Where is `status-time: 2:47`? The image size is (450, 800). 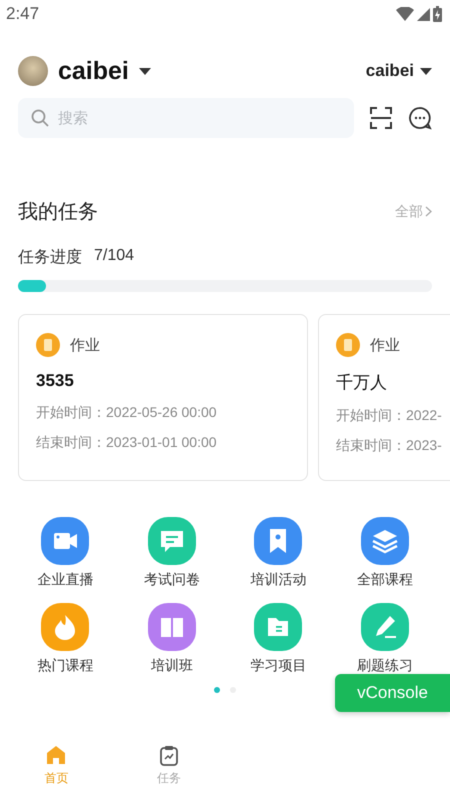 status-time: 2:47 is located at coordinates (23, 14).